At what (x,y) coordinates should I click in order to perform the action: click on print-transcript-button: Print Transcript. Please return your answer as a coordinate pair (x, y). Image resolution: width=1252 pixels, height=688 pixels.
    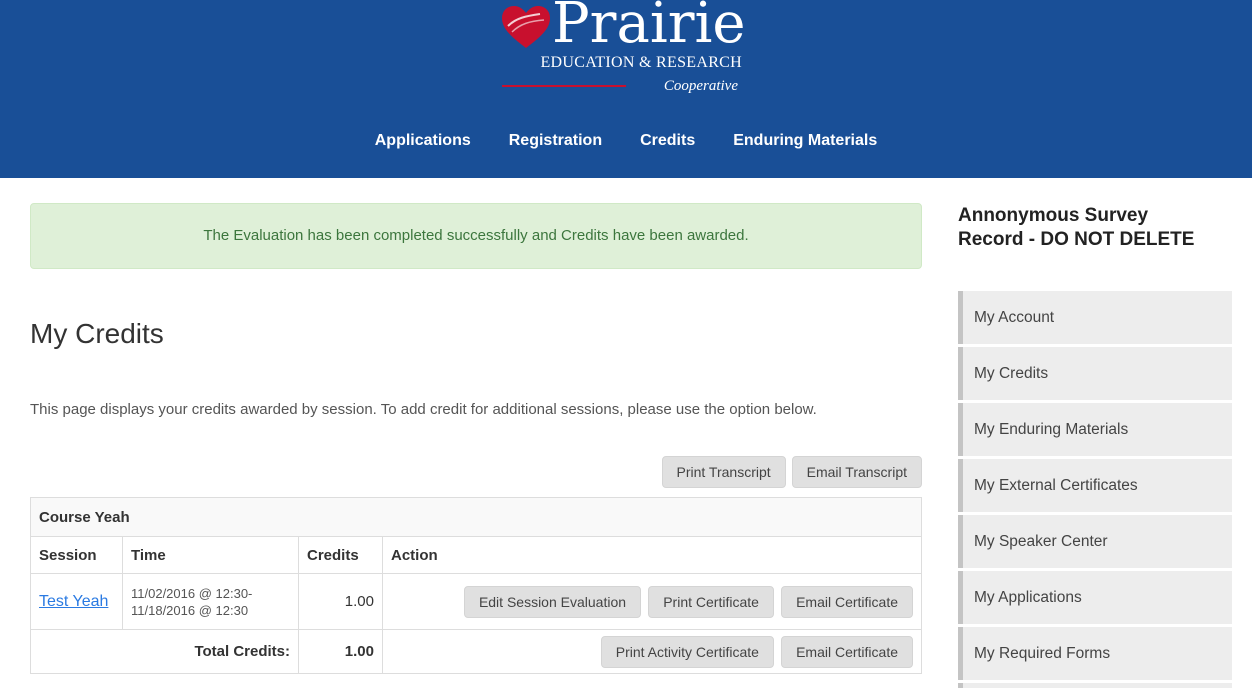
    Looking at the image, I should click on (723, 472).